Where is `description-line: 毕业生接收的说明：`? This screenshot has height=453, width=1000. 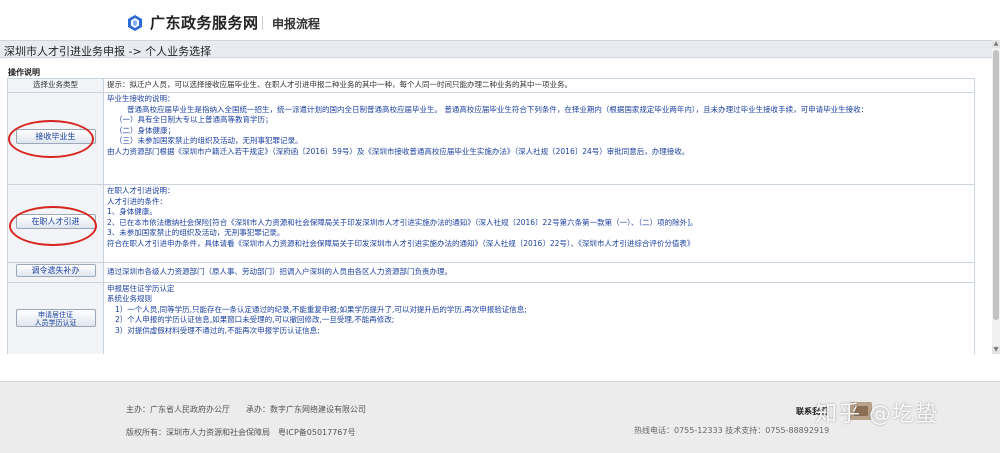
description-line: 毕业生接收的说明： is located at coordinates (141, 98).